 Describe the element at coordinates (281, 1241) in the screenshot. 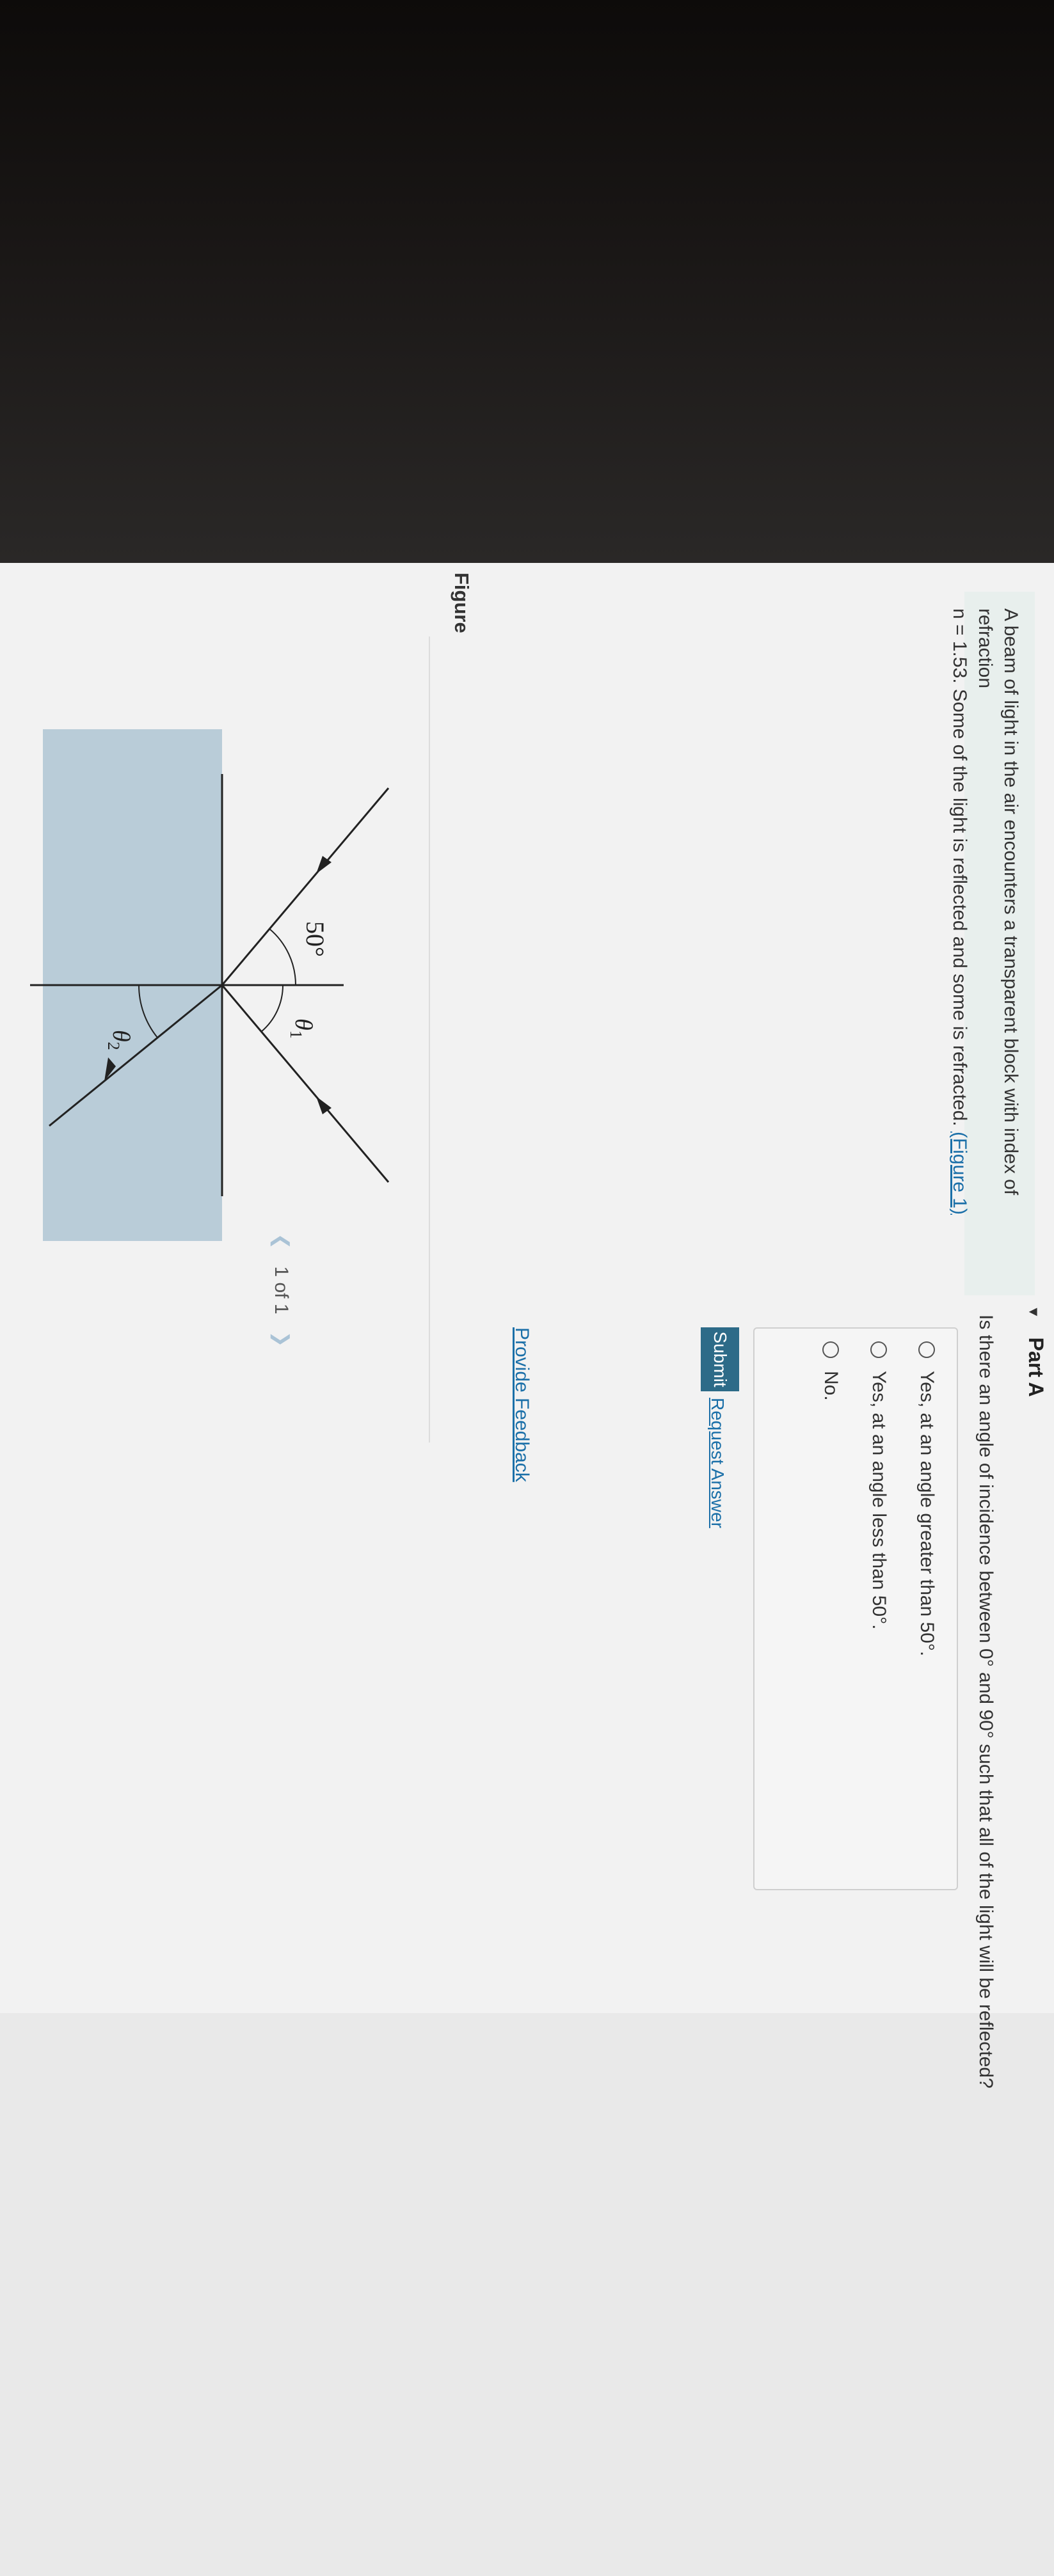

I see `chevron-left-icon: ❮` at that location.